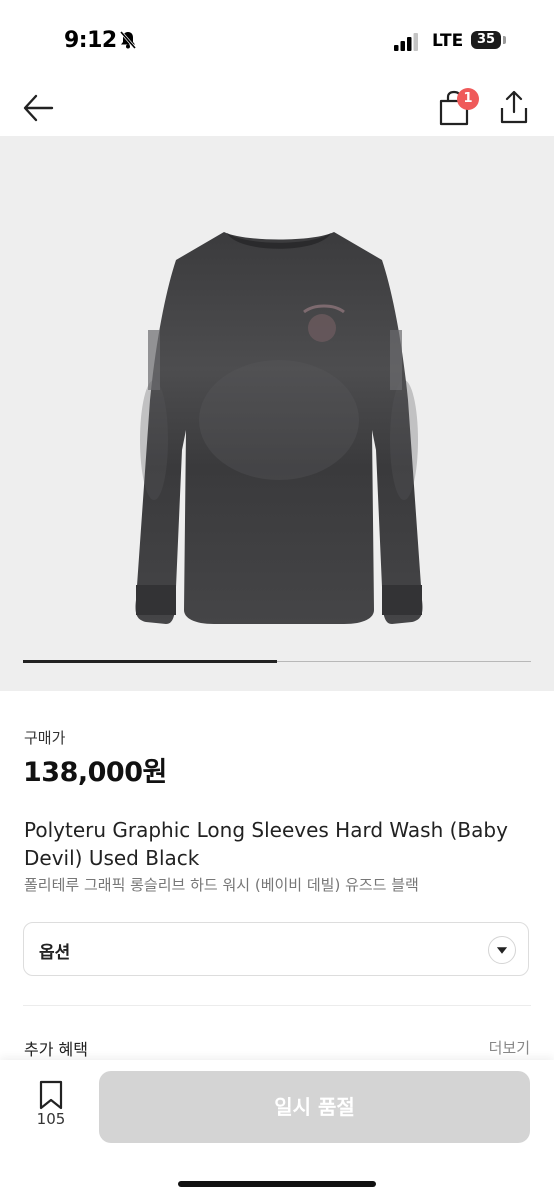  What do you see at coordinates (56, 1049) in the screenshot?
I see `benefits-label: 추가 혜택` at bounding box center [56, 1049].